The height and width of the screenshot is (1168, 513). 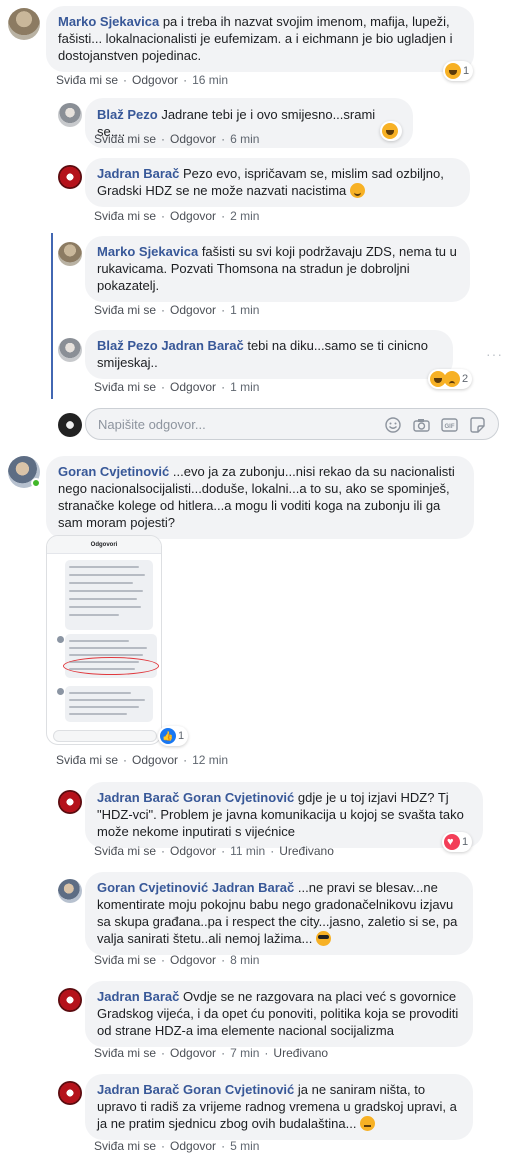 What do you see at coordinates (391, 131) in the screenshot?
I see `reaction-count` at bounding box center [391, 131].